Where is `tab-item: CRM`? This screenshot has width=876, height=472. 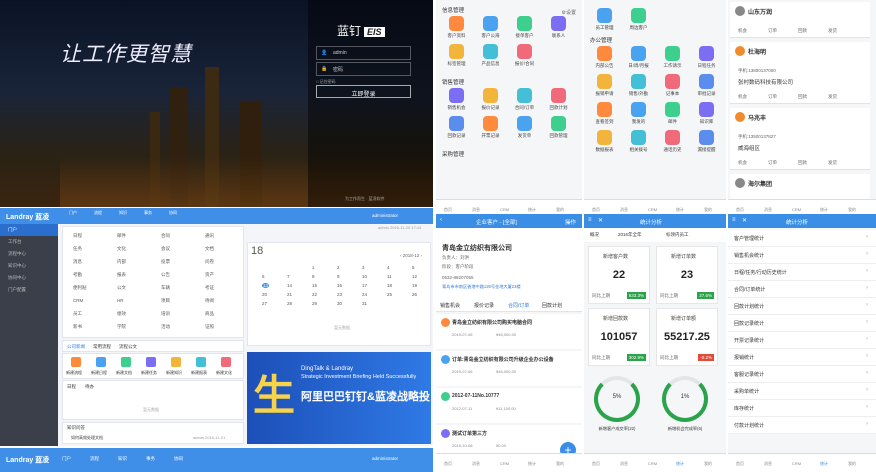
tab-item: CRM is located at coordinates (652, 463).